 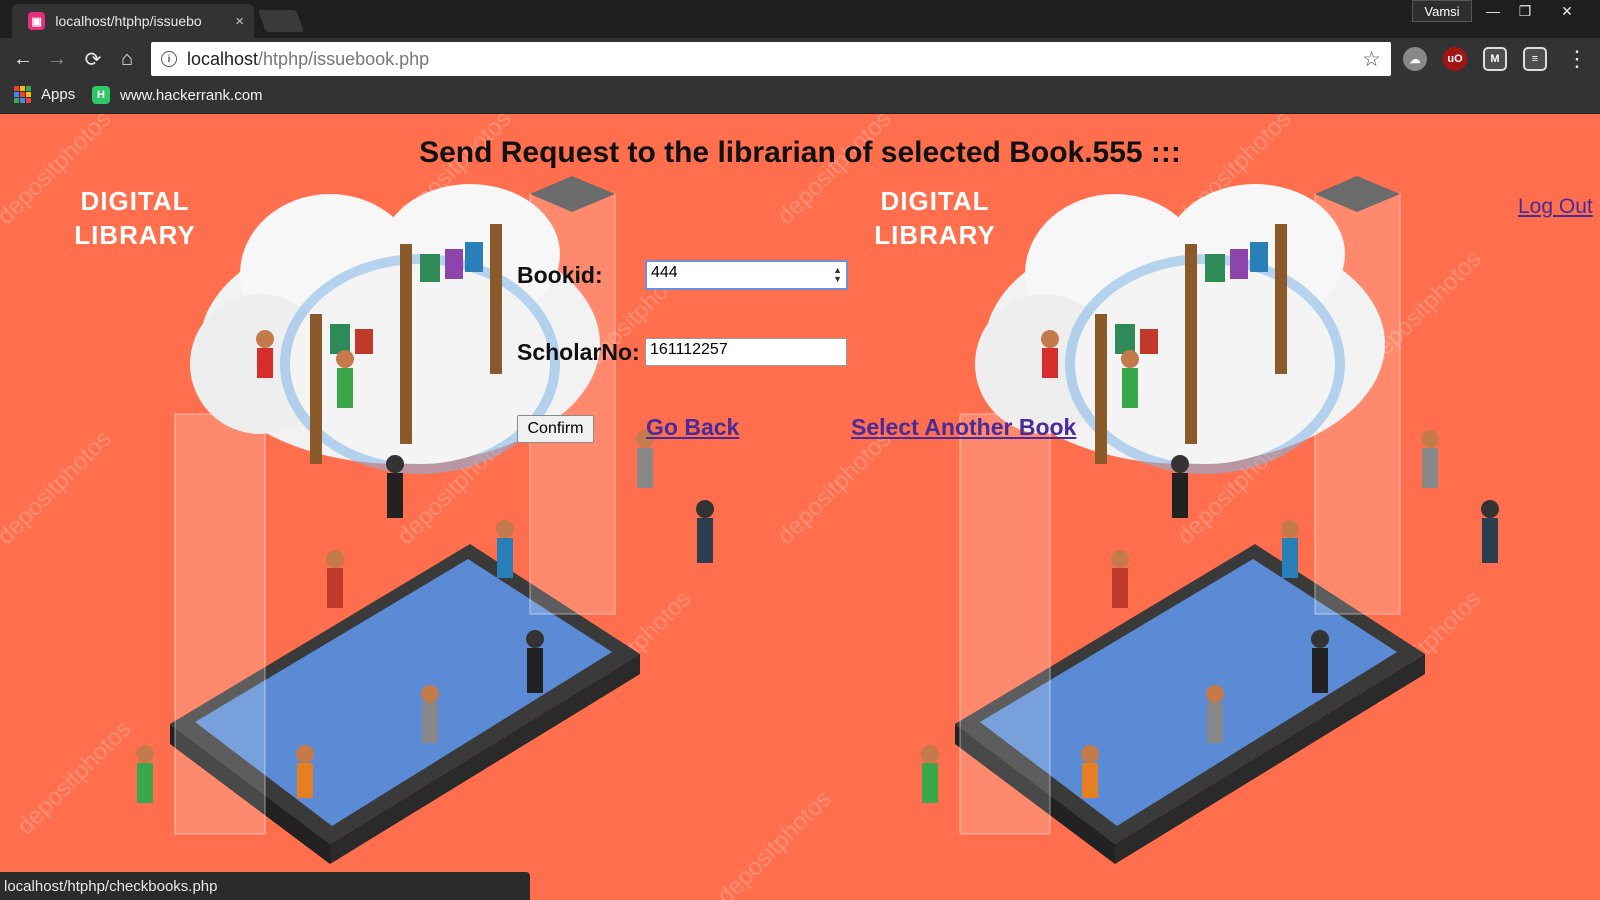 What do you see at coordinates (771, 59) in the screenshot?
I see `address-bar: i localhost /htphp/issuebook.php ☆` at bounding box center [771, 59].